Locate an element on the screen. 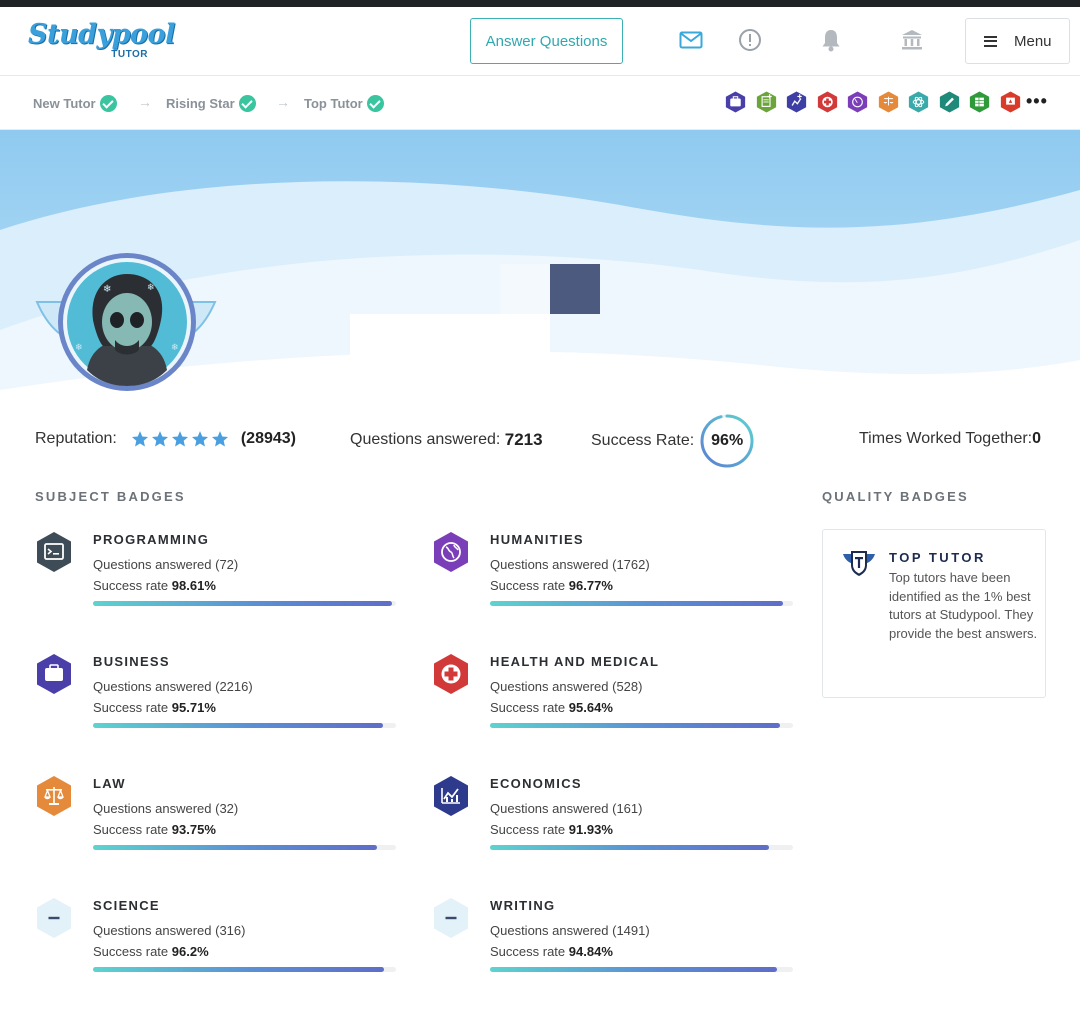 This screenshot has height=1014, width=1080. step-new-tutor: New Tutor is located at coordinates (75, 103).